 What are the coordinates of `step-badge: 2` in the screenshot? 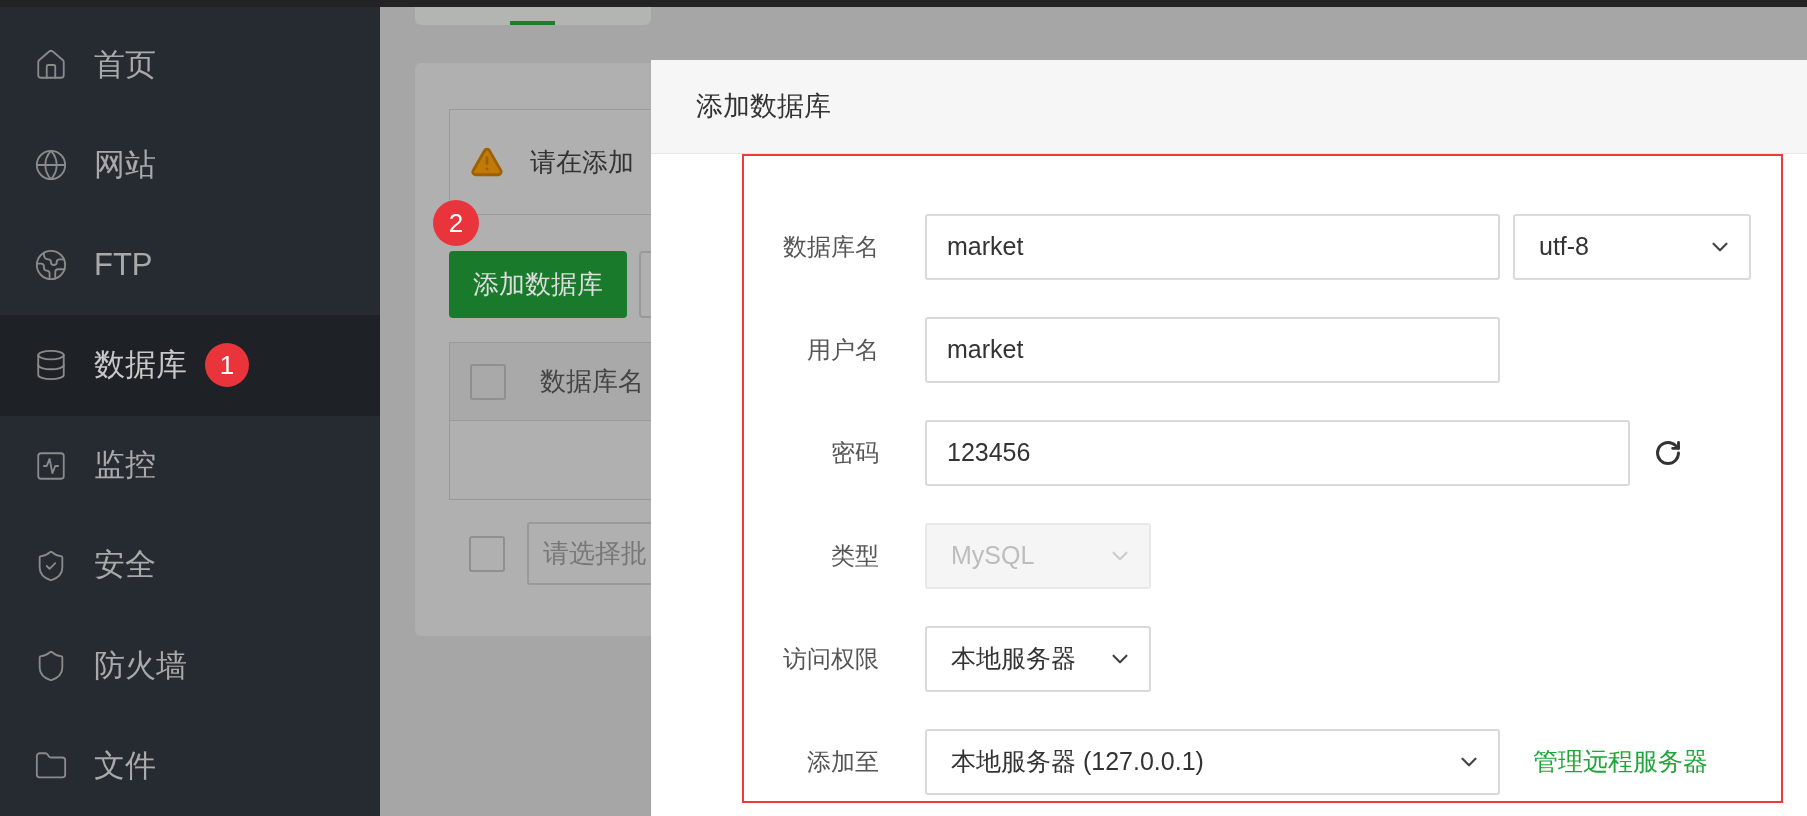 It's located at (456, 223).